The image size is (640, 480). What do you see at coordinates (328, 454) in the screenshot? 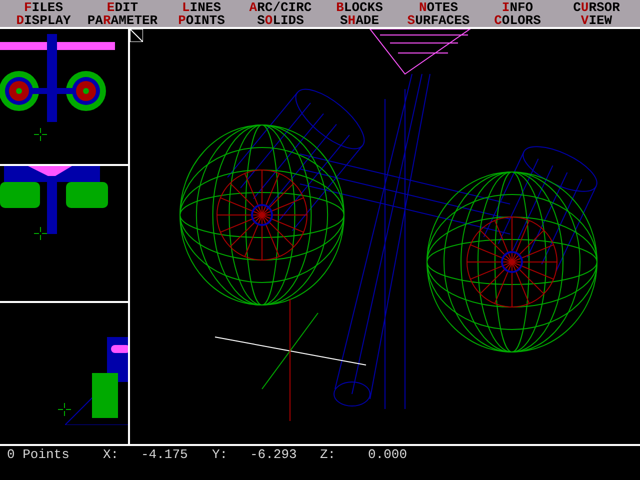
I see `z-label: Z:` at bounding box center [328, 454].